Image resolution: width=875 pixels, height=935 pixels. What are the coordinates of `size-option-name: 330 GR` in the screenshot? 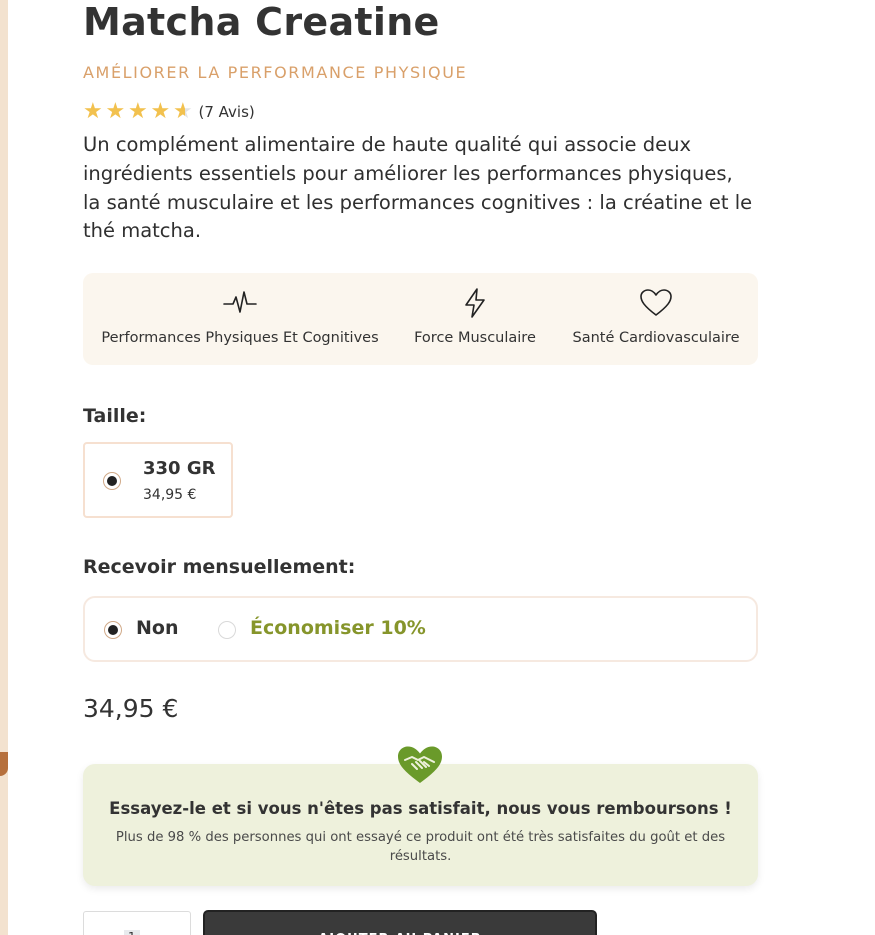 It's located at (179, 468).